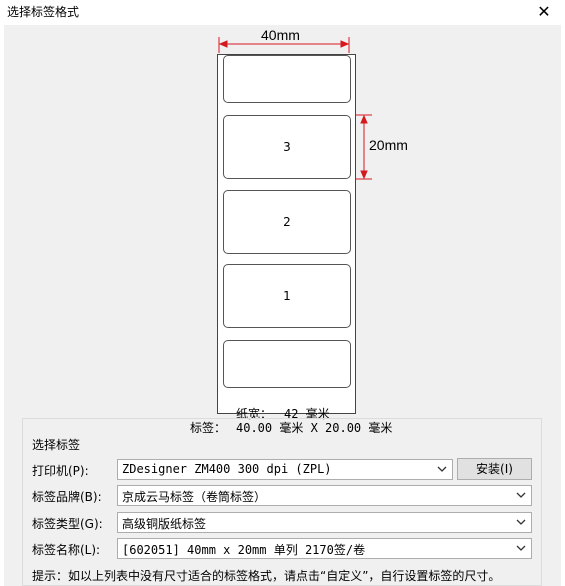  Describe the element at coordinates (324, 495) in the screenshot. I see `brand-select: 京成云马标签（卷筒标签）` at that location.